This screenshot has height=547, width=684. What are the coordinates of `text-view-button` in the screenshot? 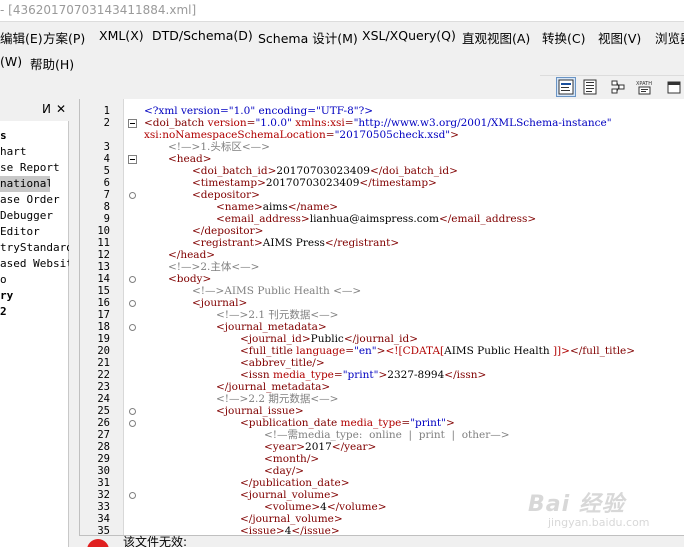 It's located at (566, 87).